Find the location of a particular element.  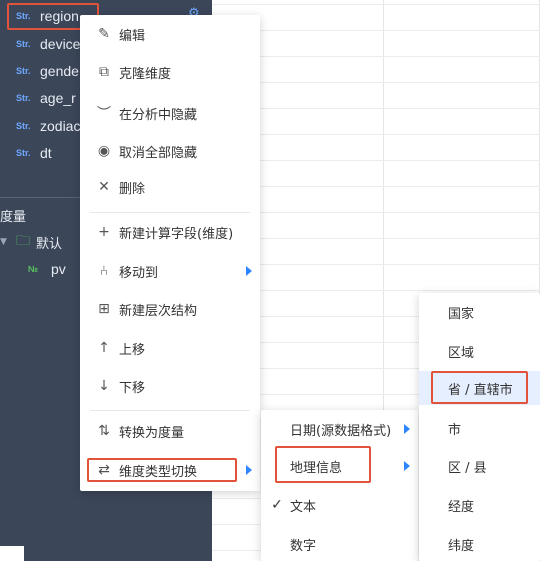

swap-horizontal-icon: ⇄ is located at coordinates (104, 470).